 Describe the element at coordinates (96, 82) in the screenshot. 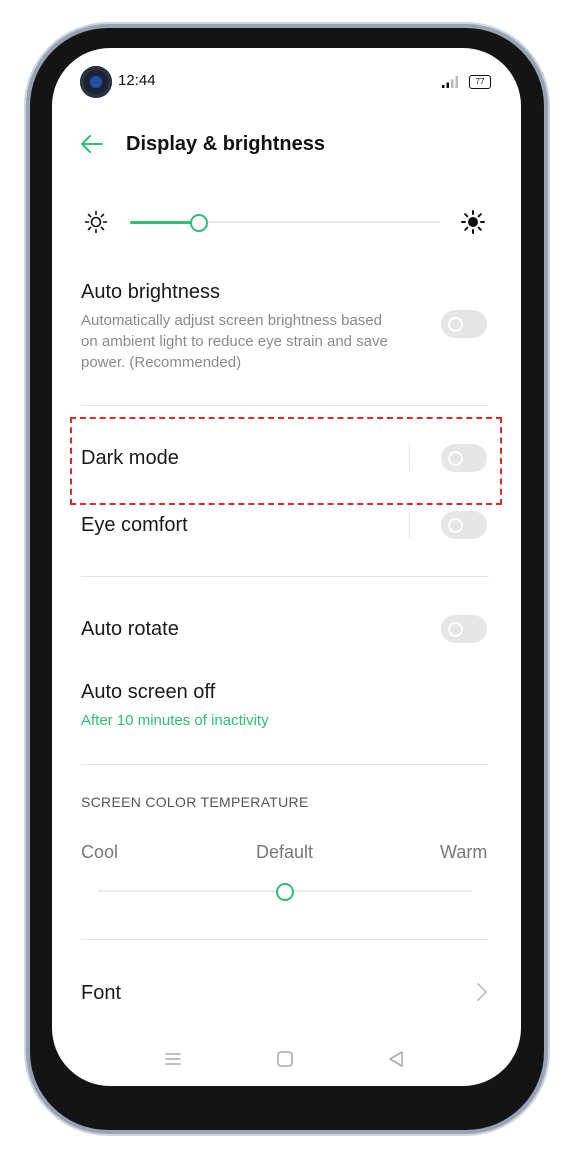

I see `front-camera` at that location.